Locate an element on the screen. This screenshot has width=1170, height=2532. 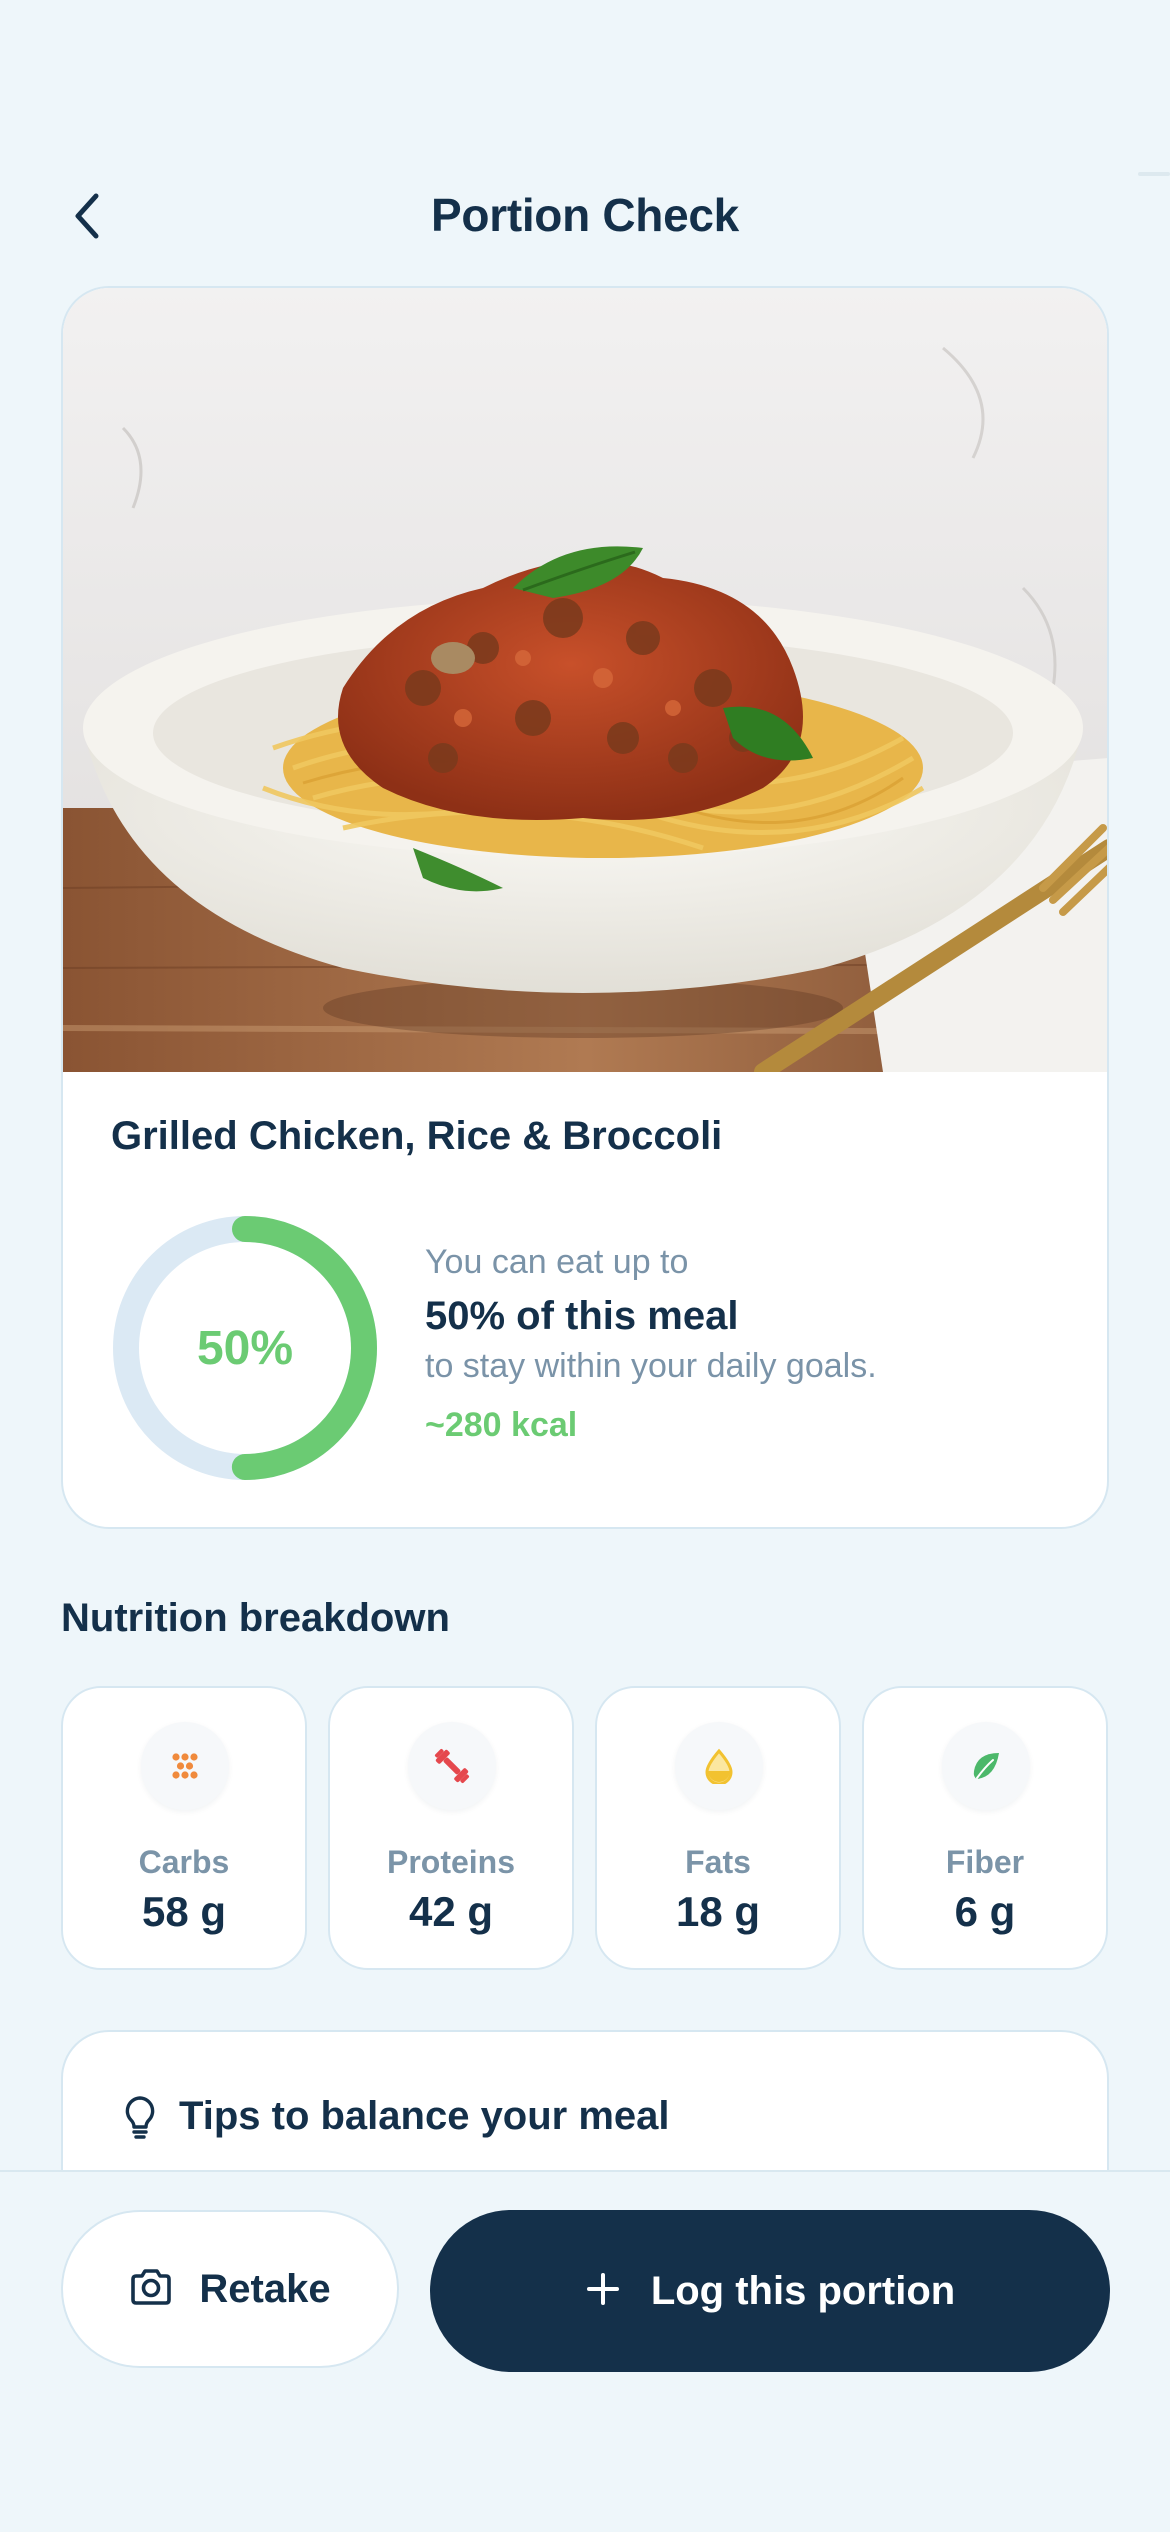
log-portion-button: Log this portion is located at coordinates (770, 2291).